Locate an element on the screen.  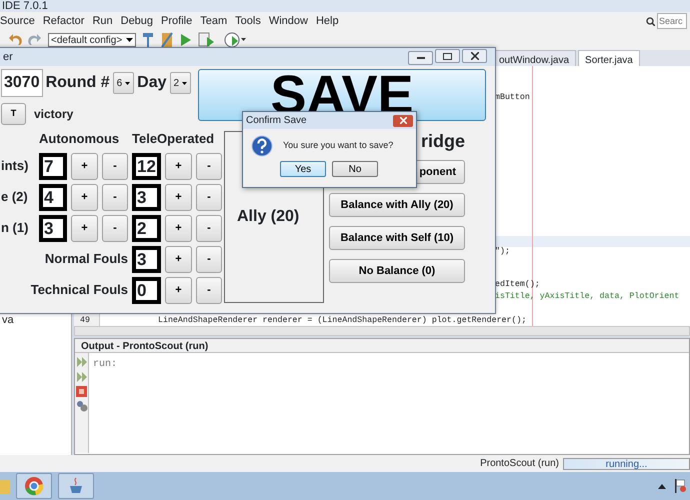
code-line: mButton is located at coordinates (512, 97).